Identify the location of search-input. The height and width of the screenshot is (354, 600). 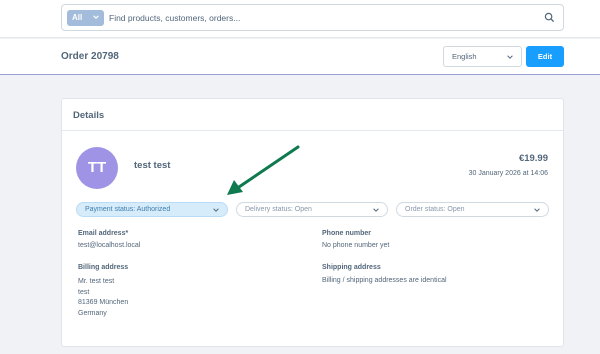
(319, 18).